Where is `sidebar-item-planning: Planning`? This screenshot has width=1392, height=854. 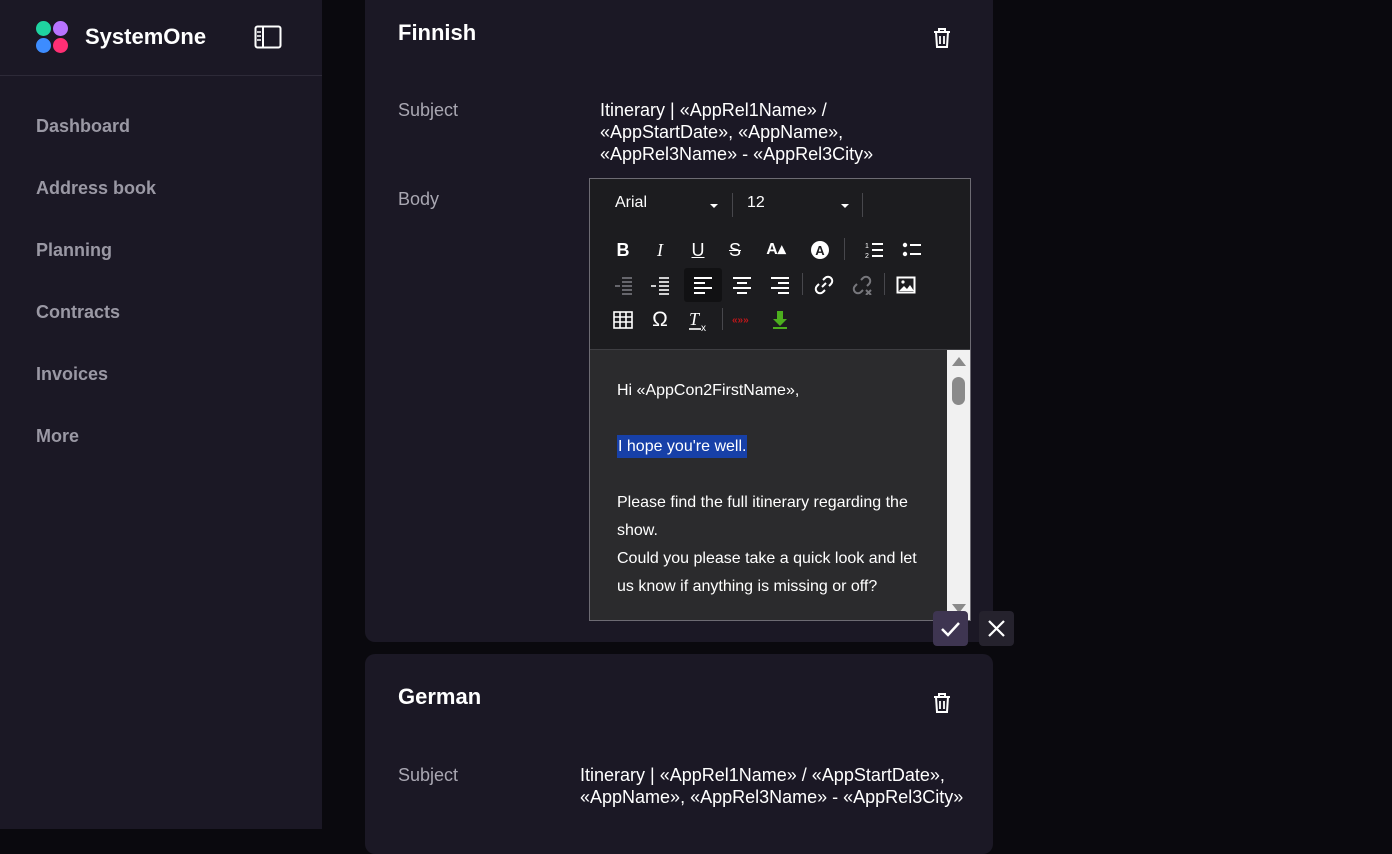 sidebar-item-planning: Planning is located at coordinates (96, 269).